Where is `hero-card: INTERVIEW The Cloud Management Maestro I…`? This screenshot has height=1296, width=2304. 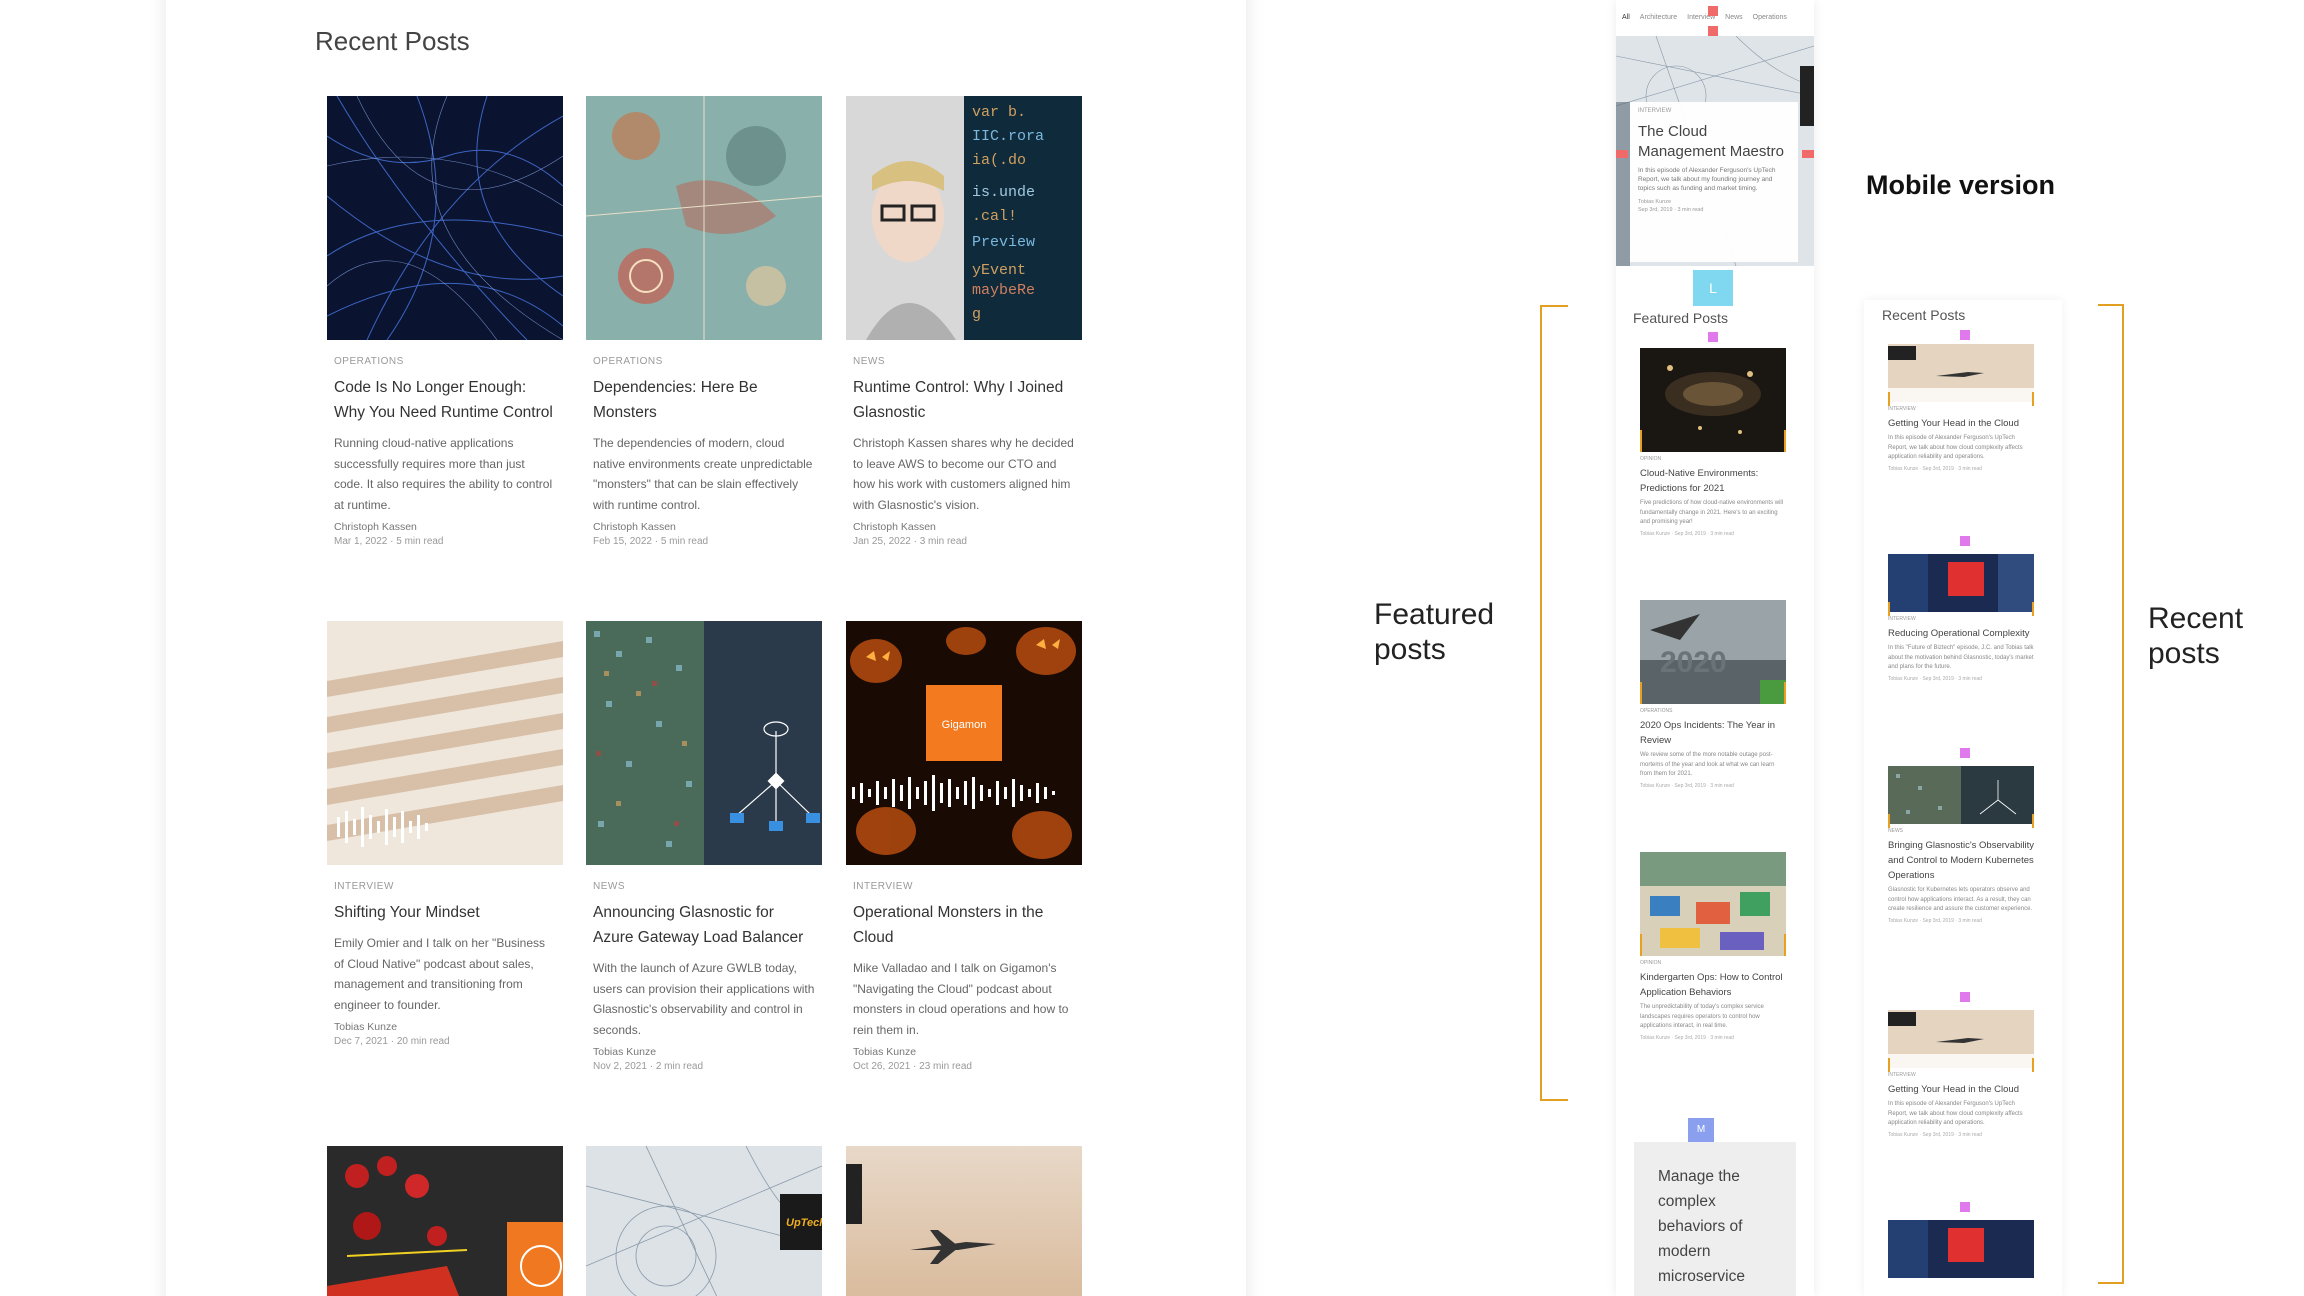 hero-card: INTERVIEW The Cloud Management Maestro I… is located at coordinates (1714, 182).